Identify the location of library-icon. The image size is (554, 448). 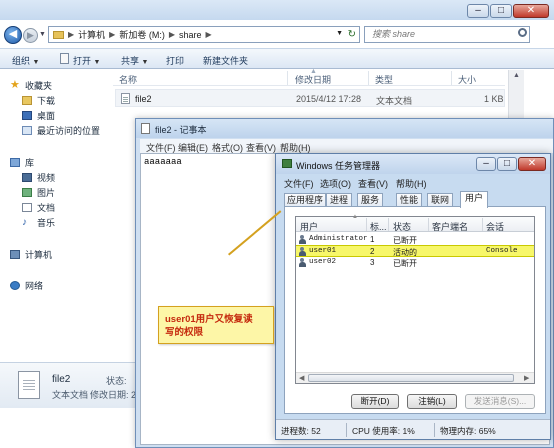
(15, 162).